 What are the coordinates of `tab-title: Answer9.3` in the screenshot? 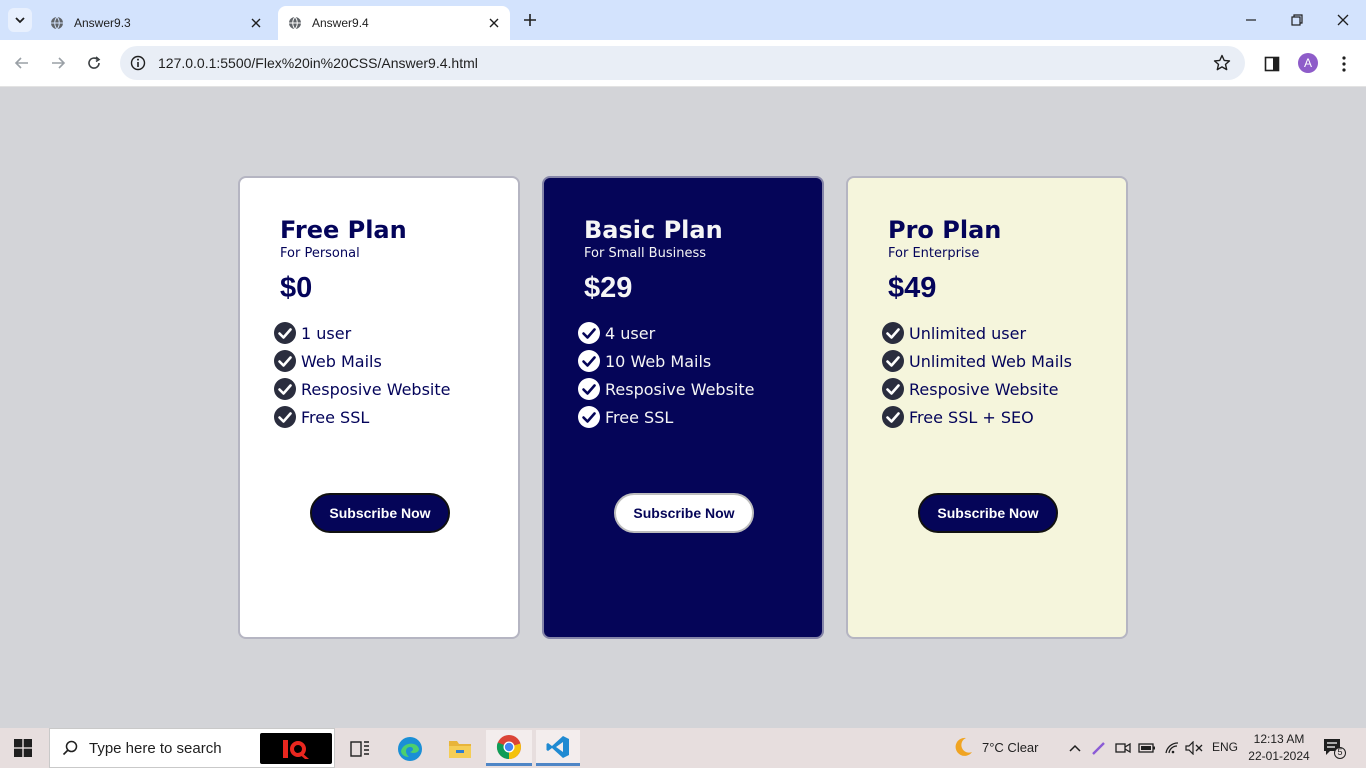 It's located at (102, 23).